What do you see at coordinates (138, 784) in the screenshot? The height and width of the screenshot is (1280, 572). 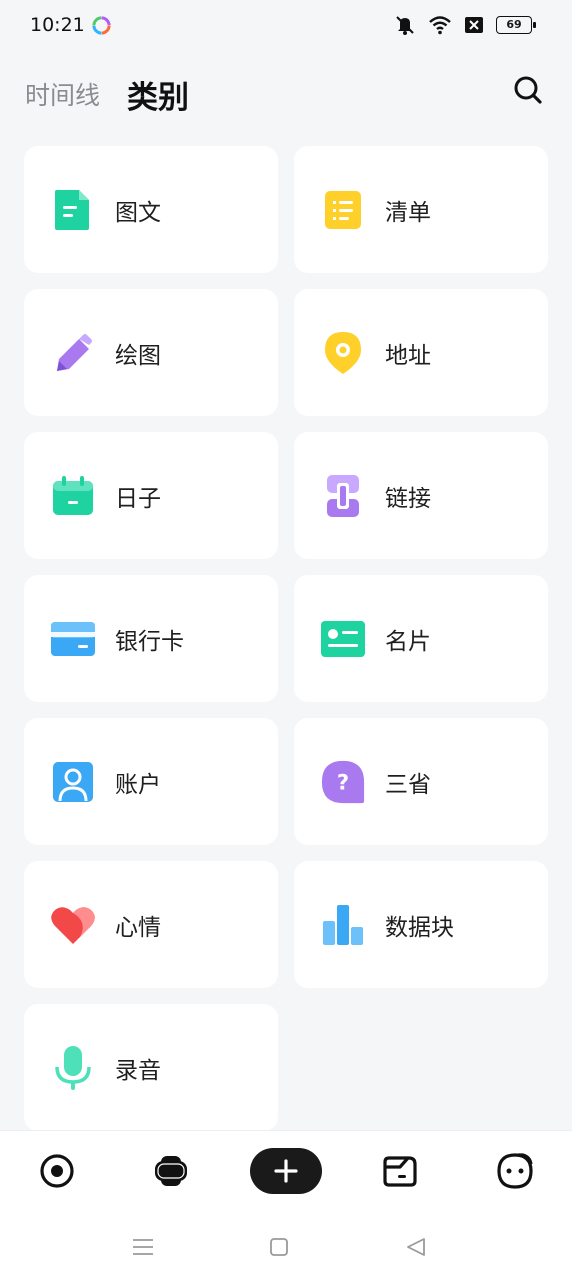 I see `category-label: 账户` at bounding box center [138, 784].